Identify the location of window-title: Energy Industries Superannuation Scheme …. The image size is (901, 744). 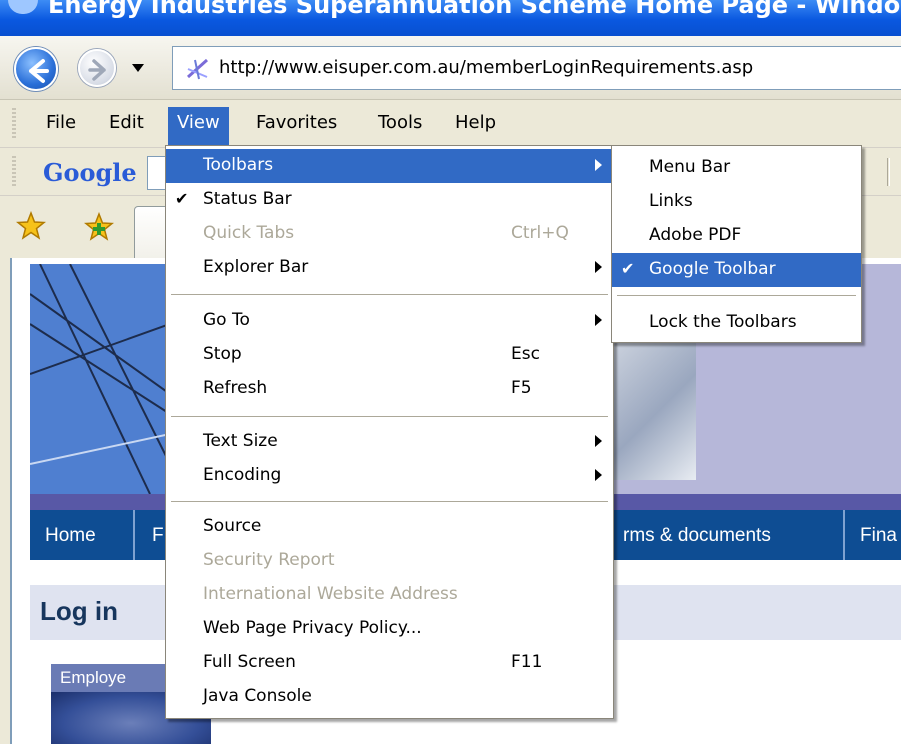
(474, 9).